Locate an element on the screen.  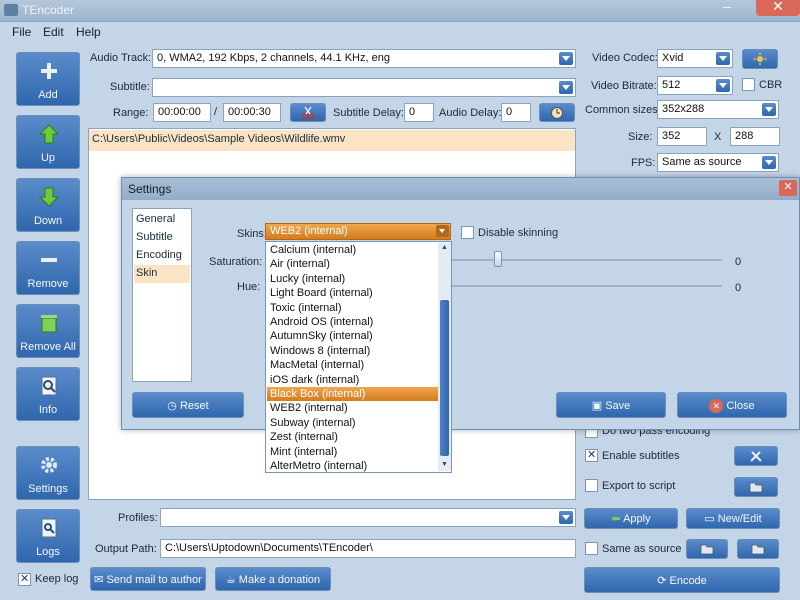
up-button: Up is located at coordinates (48, 142).